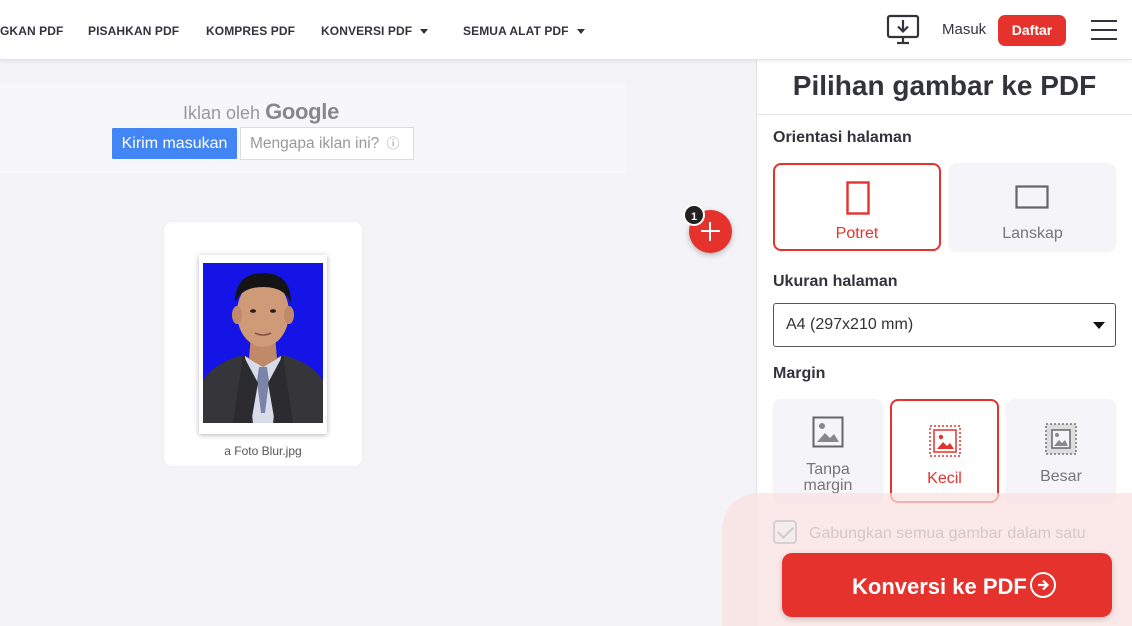 This screenshot has width=1132, height=626. I want to click on orientation-label: Orientasi halaman, so click(842, 137).